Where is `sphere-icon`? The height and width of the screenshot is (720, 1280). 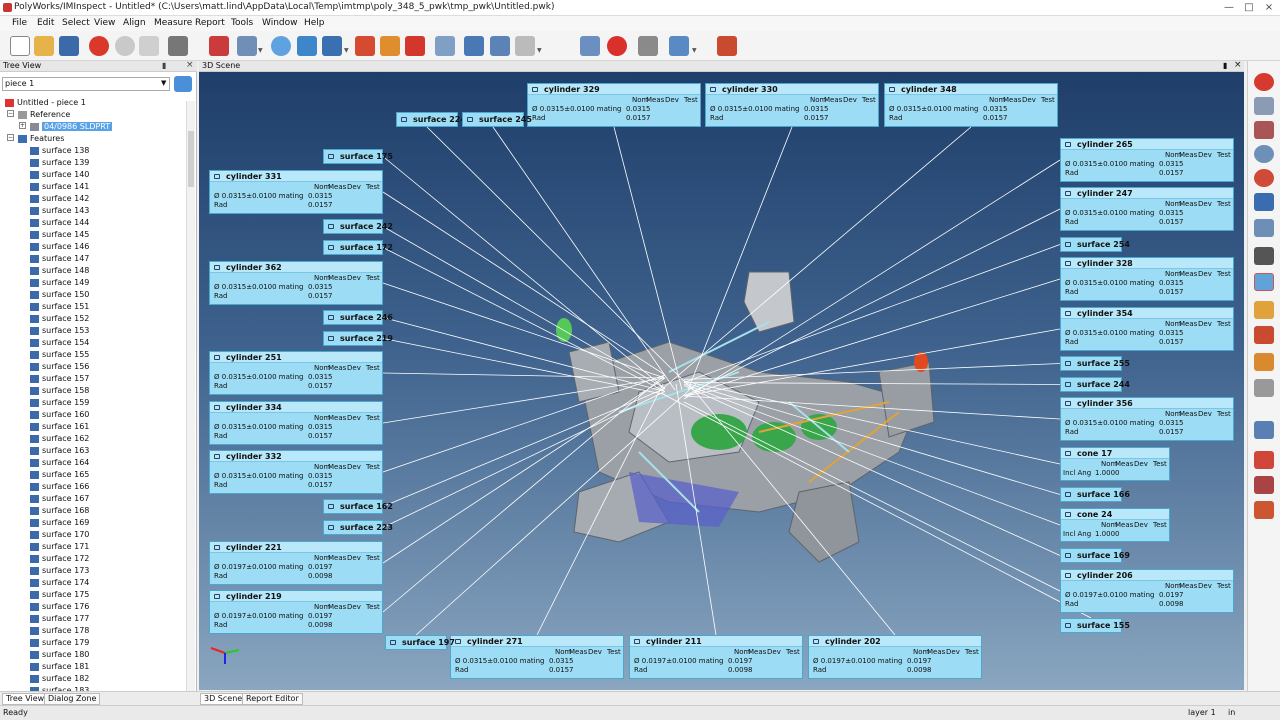
sphere-icon is located at coordinates (281, 46).